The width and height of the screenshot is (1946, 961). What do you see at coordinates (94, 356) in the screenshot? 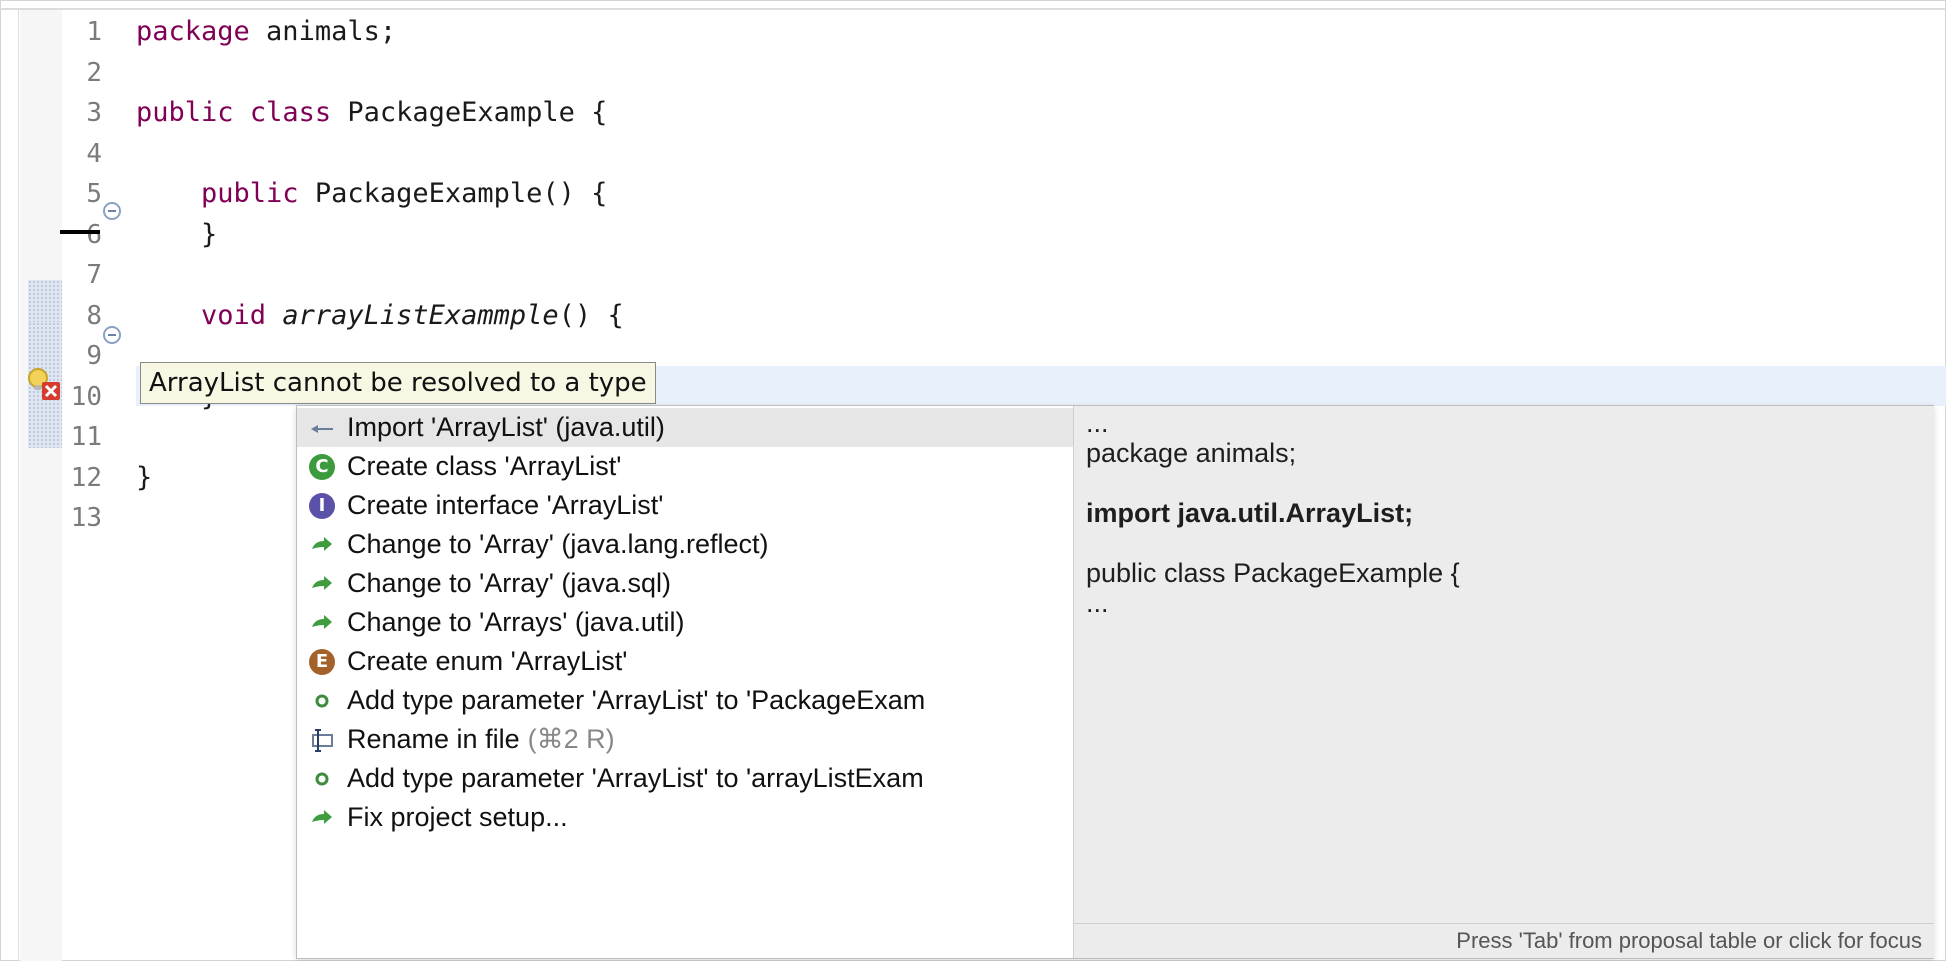
I see `line-number: 9` at bounding box center [94, 356].